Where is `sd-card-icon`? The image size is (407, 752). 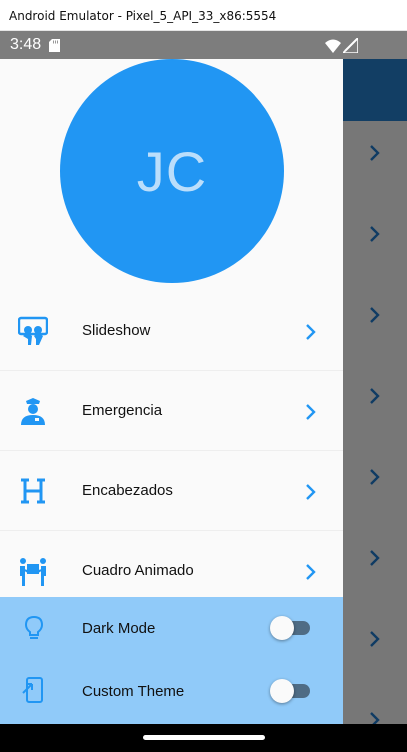 sd-card-icon is located at coordinates (54, 45).